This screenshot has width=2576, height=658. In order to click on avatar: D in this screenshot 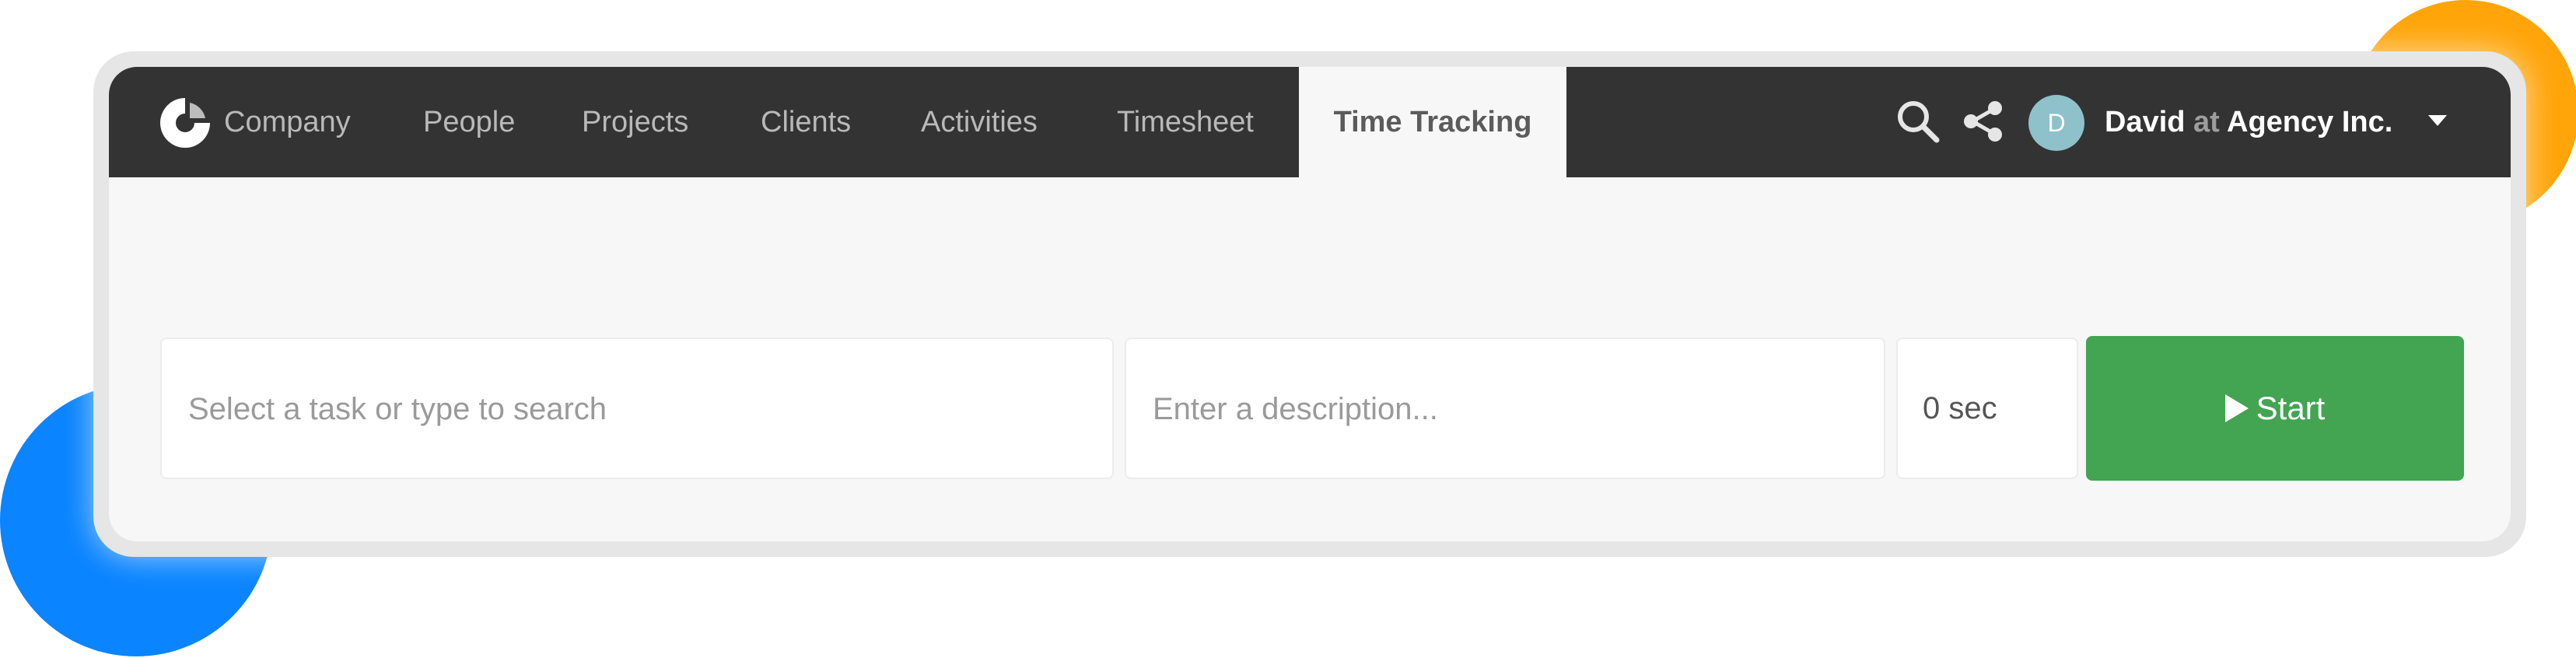, I will do `click(2056, 123)`.